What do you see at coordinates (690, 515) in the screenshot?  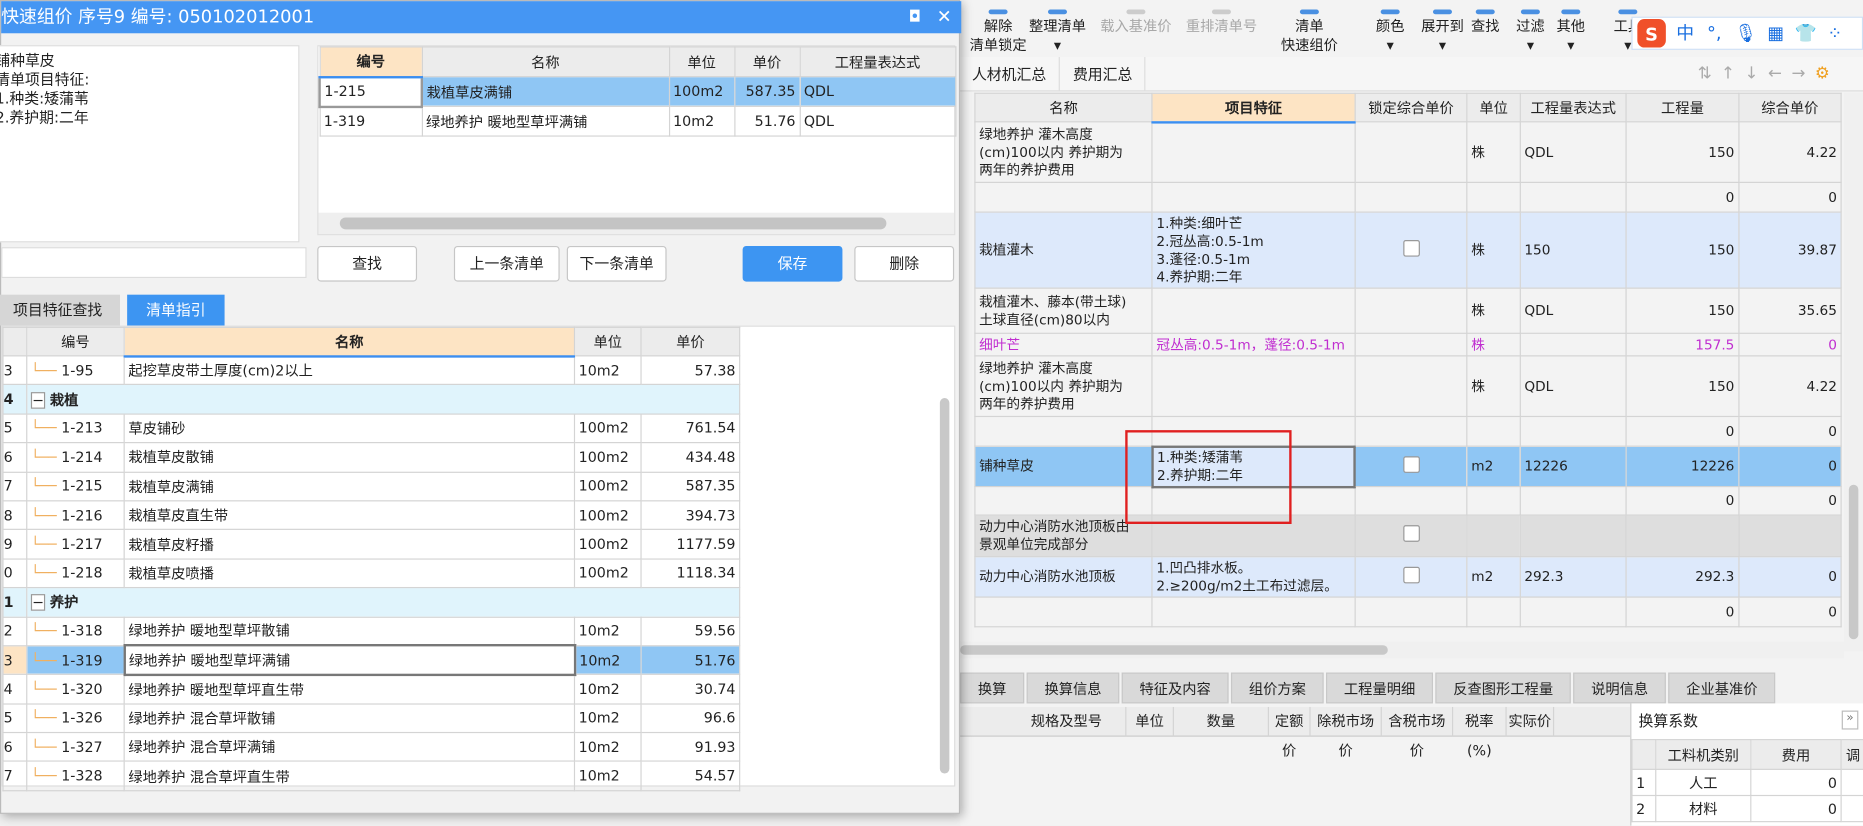 I see `cell-price: 394.73` at bounding box center [690, 515].